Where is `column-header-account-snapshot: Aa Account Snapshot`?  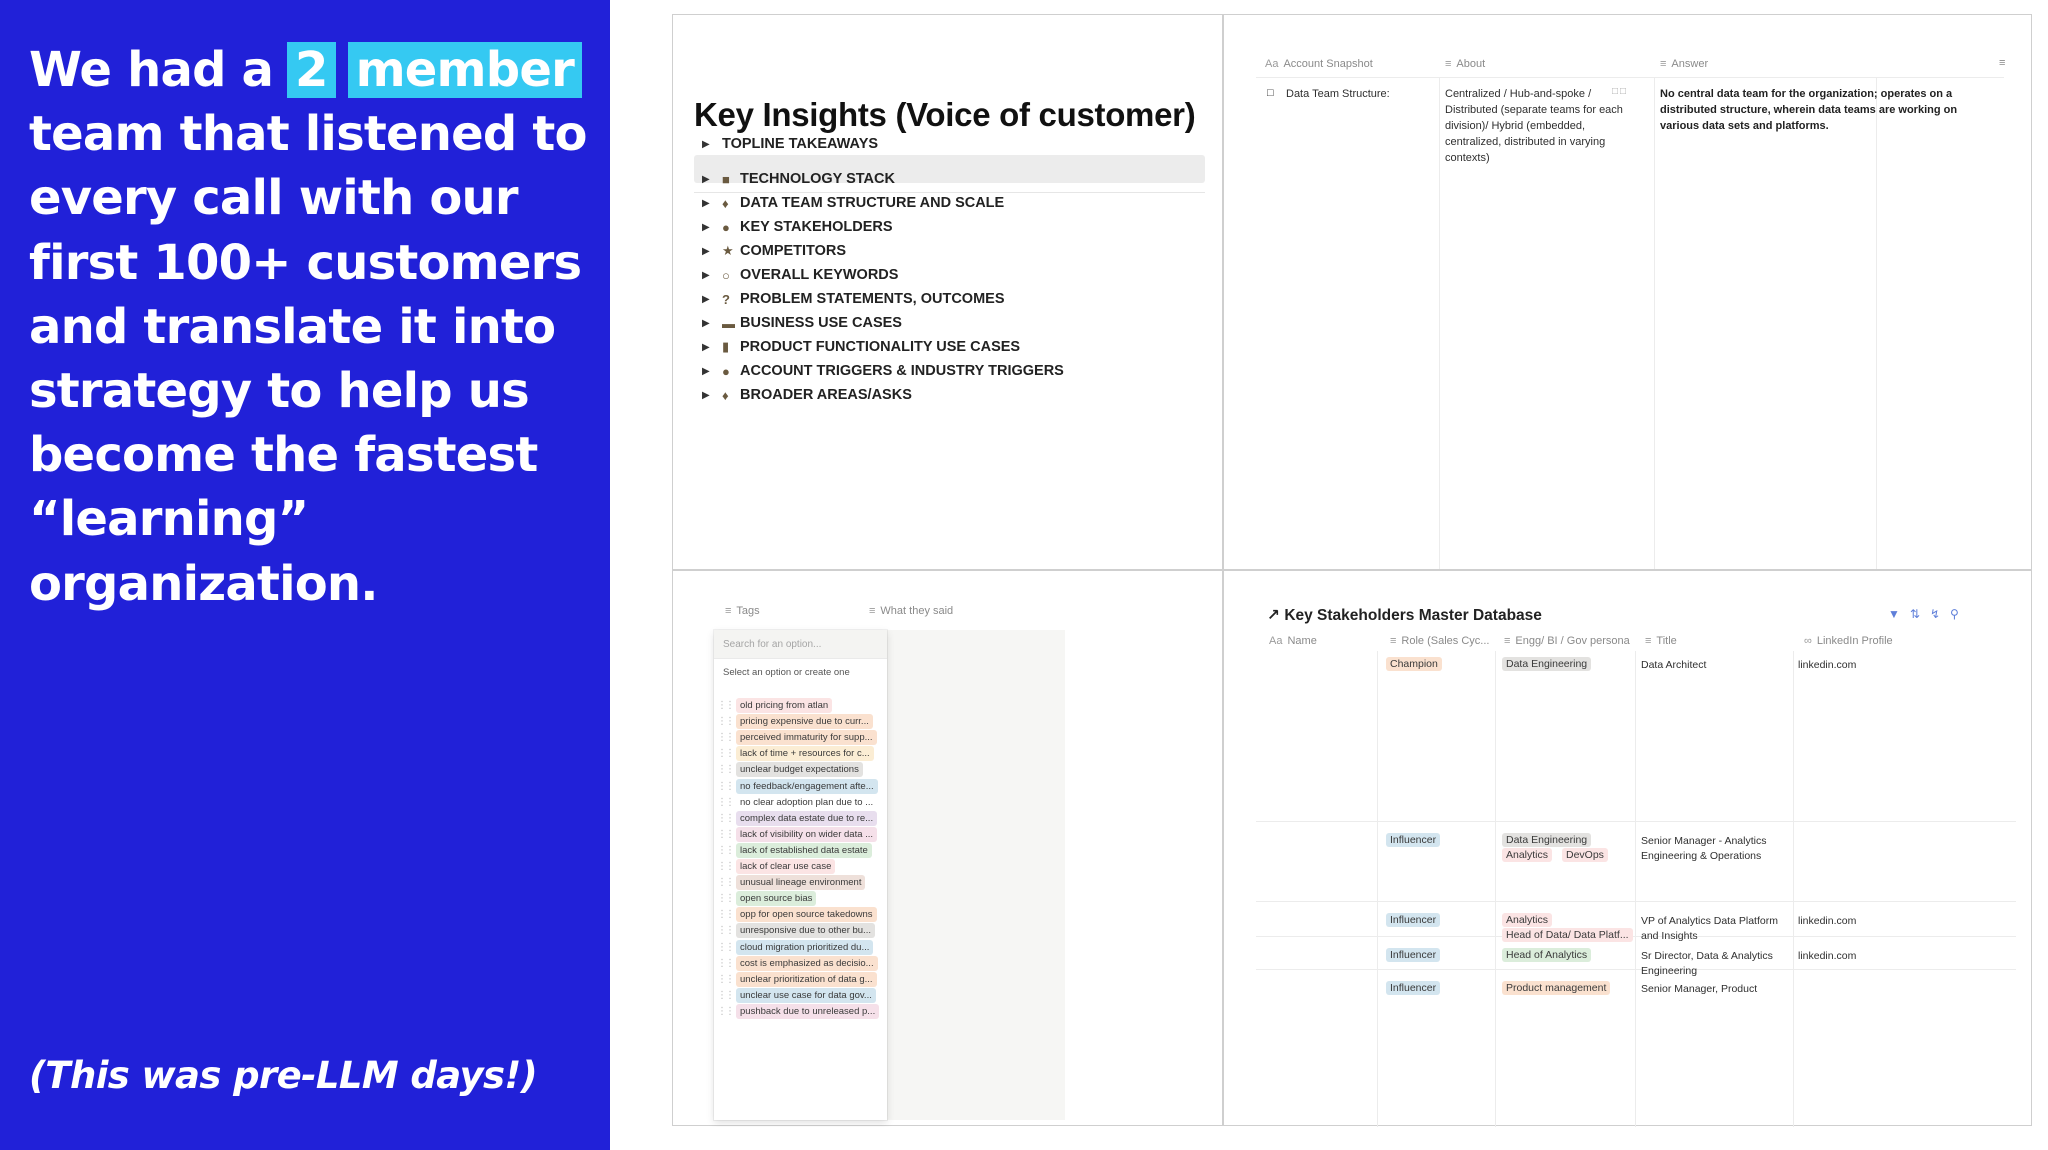
column-header-account-snapshot: Aa Account Snapshot is located at coordinates (1319, 64).